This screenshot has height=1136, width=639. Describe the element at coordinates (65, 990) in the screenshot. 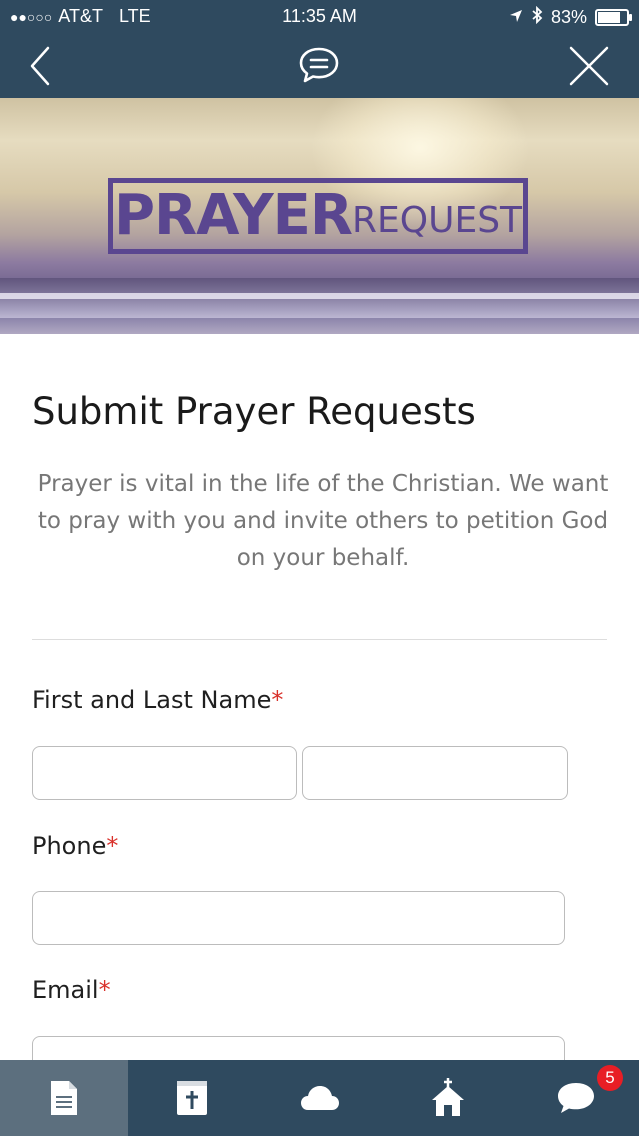

I see `email-label-text: Email` at that location.